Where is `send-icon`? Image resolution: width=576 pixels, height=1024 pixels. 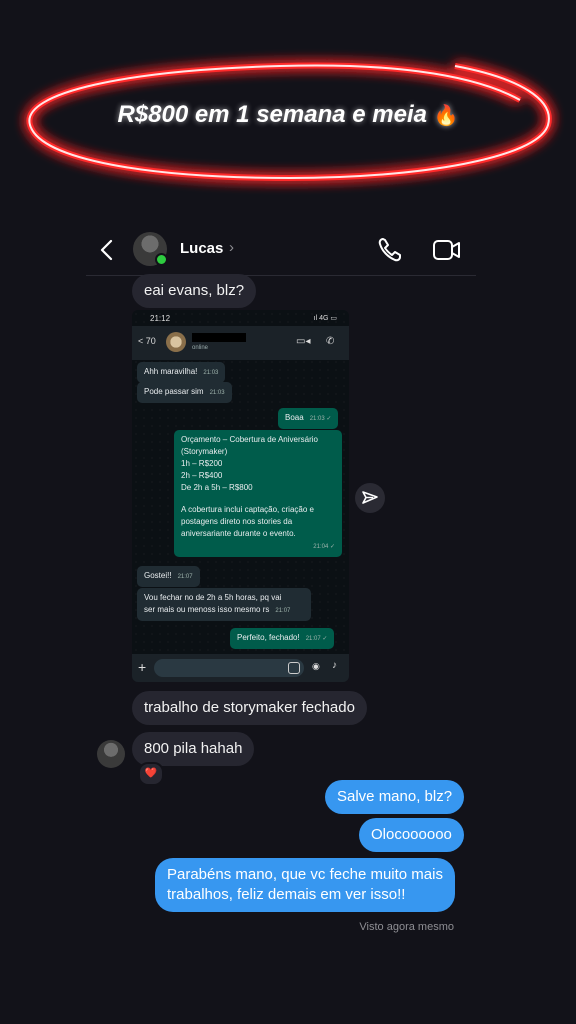 send-icon is located at coordinates (370, 497).